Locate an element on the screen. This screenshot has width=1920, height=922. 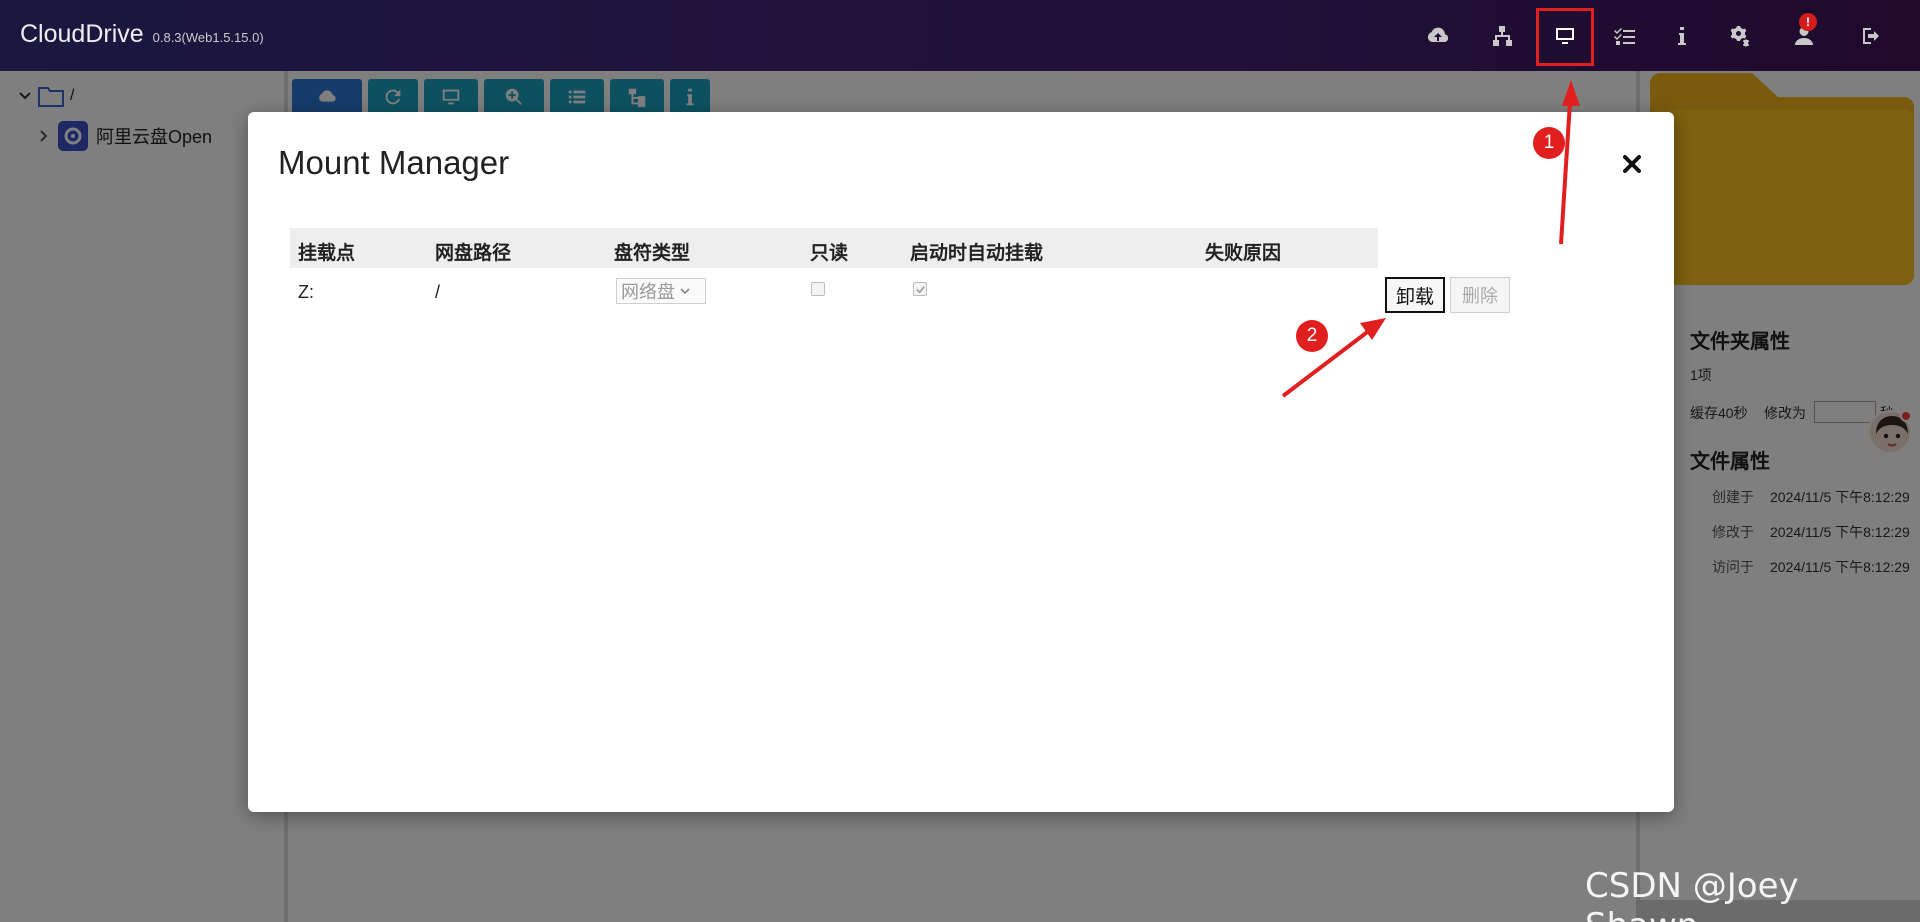
watermark: CSDN @Joey Shawn is located at coordinates (1692, 894).